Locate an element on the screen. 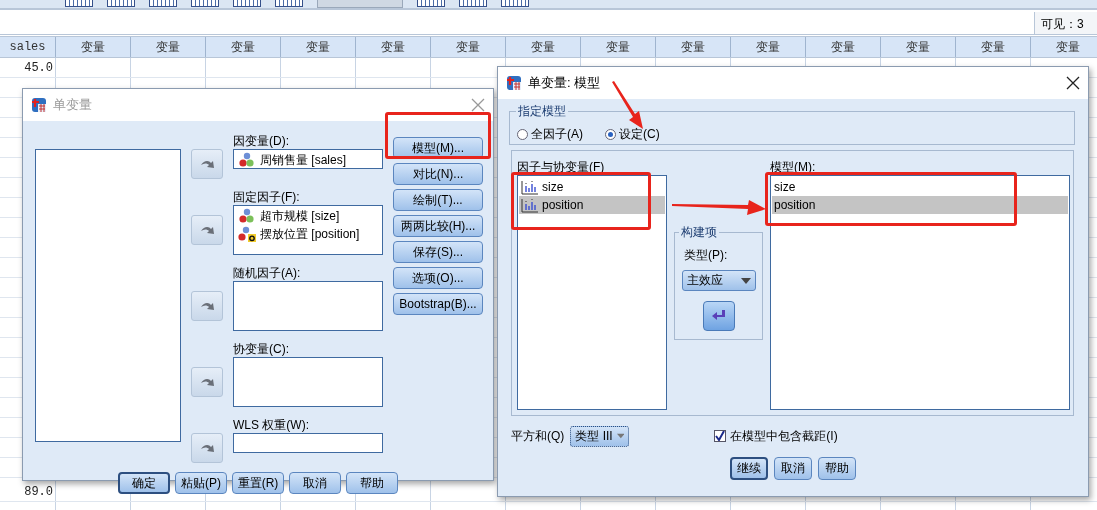 The width and height of the screenshot is (1097, 510). dialog-title: 单变量: 模型 is located at coordinates (565, 83).